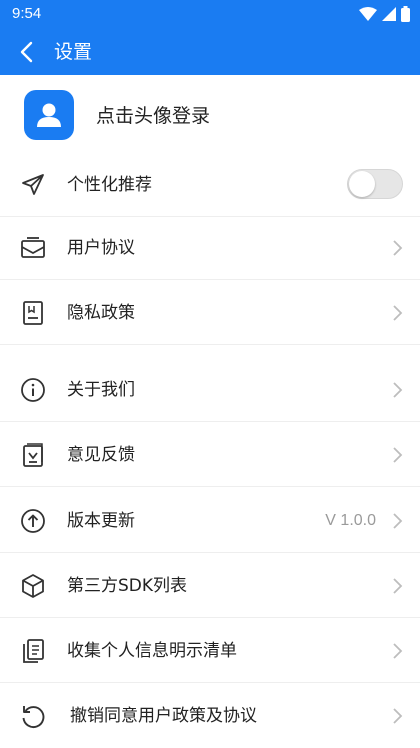 The height and width of the screenshot is (748, 420). I want to click on back-arrow-icon, so click(26, 52).